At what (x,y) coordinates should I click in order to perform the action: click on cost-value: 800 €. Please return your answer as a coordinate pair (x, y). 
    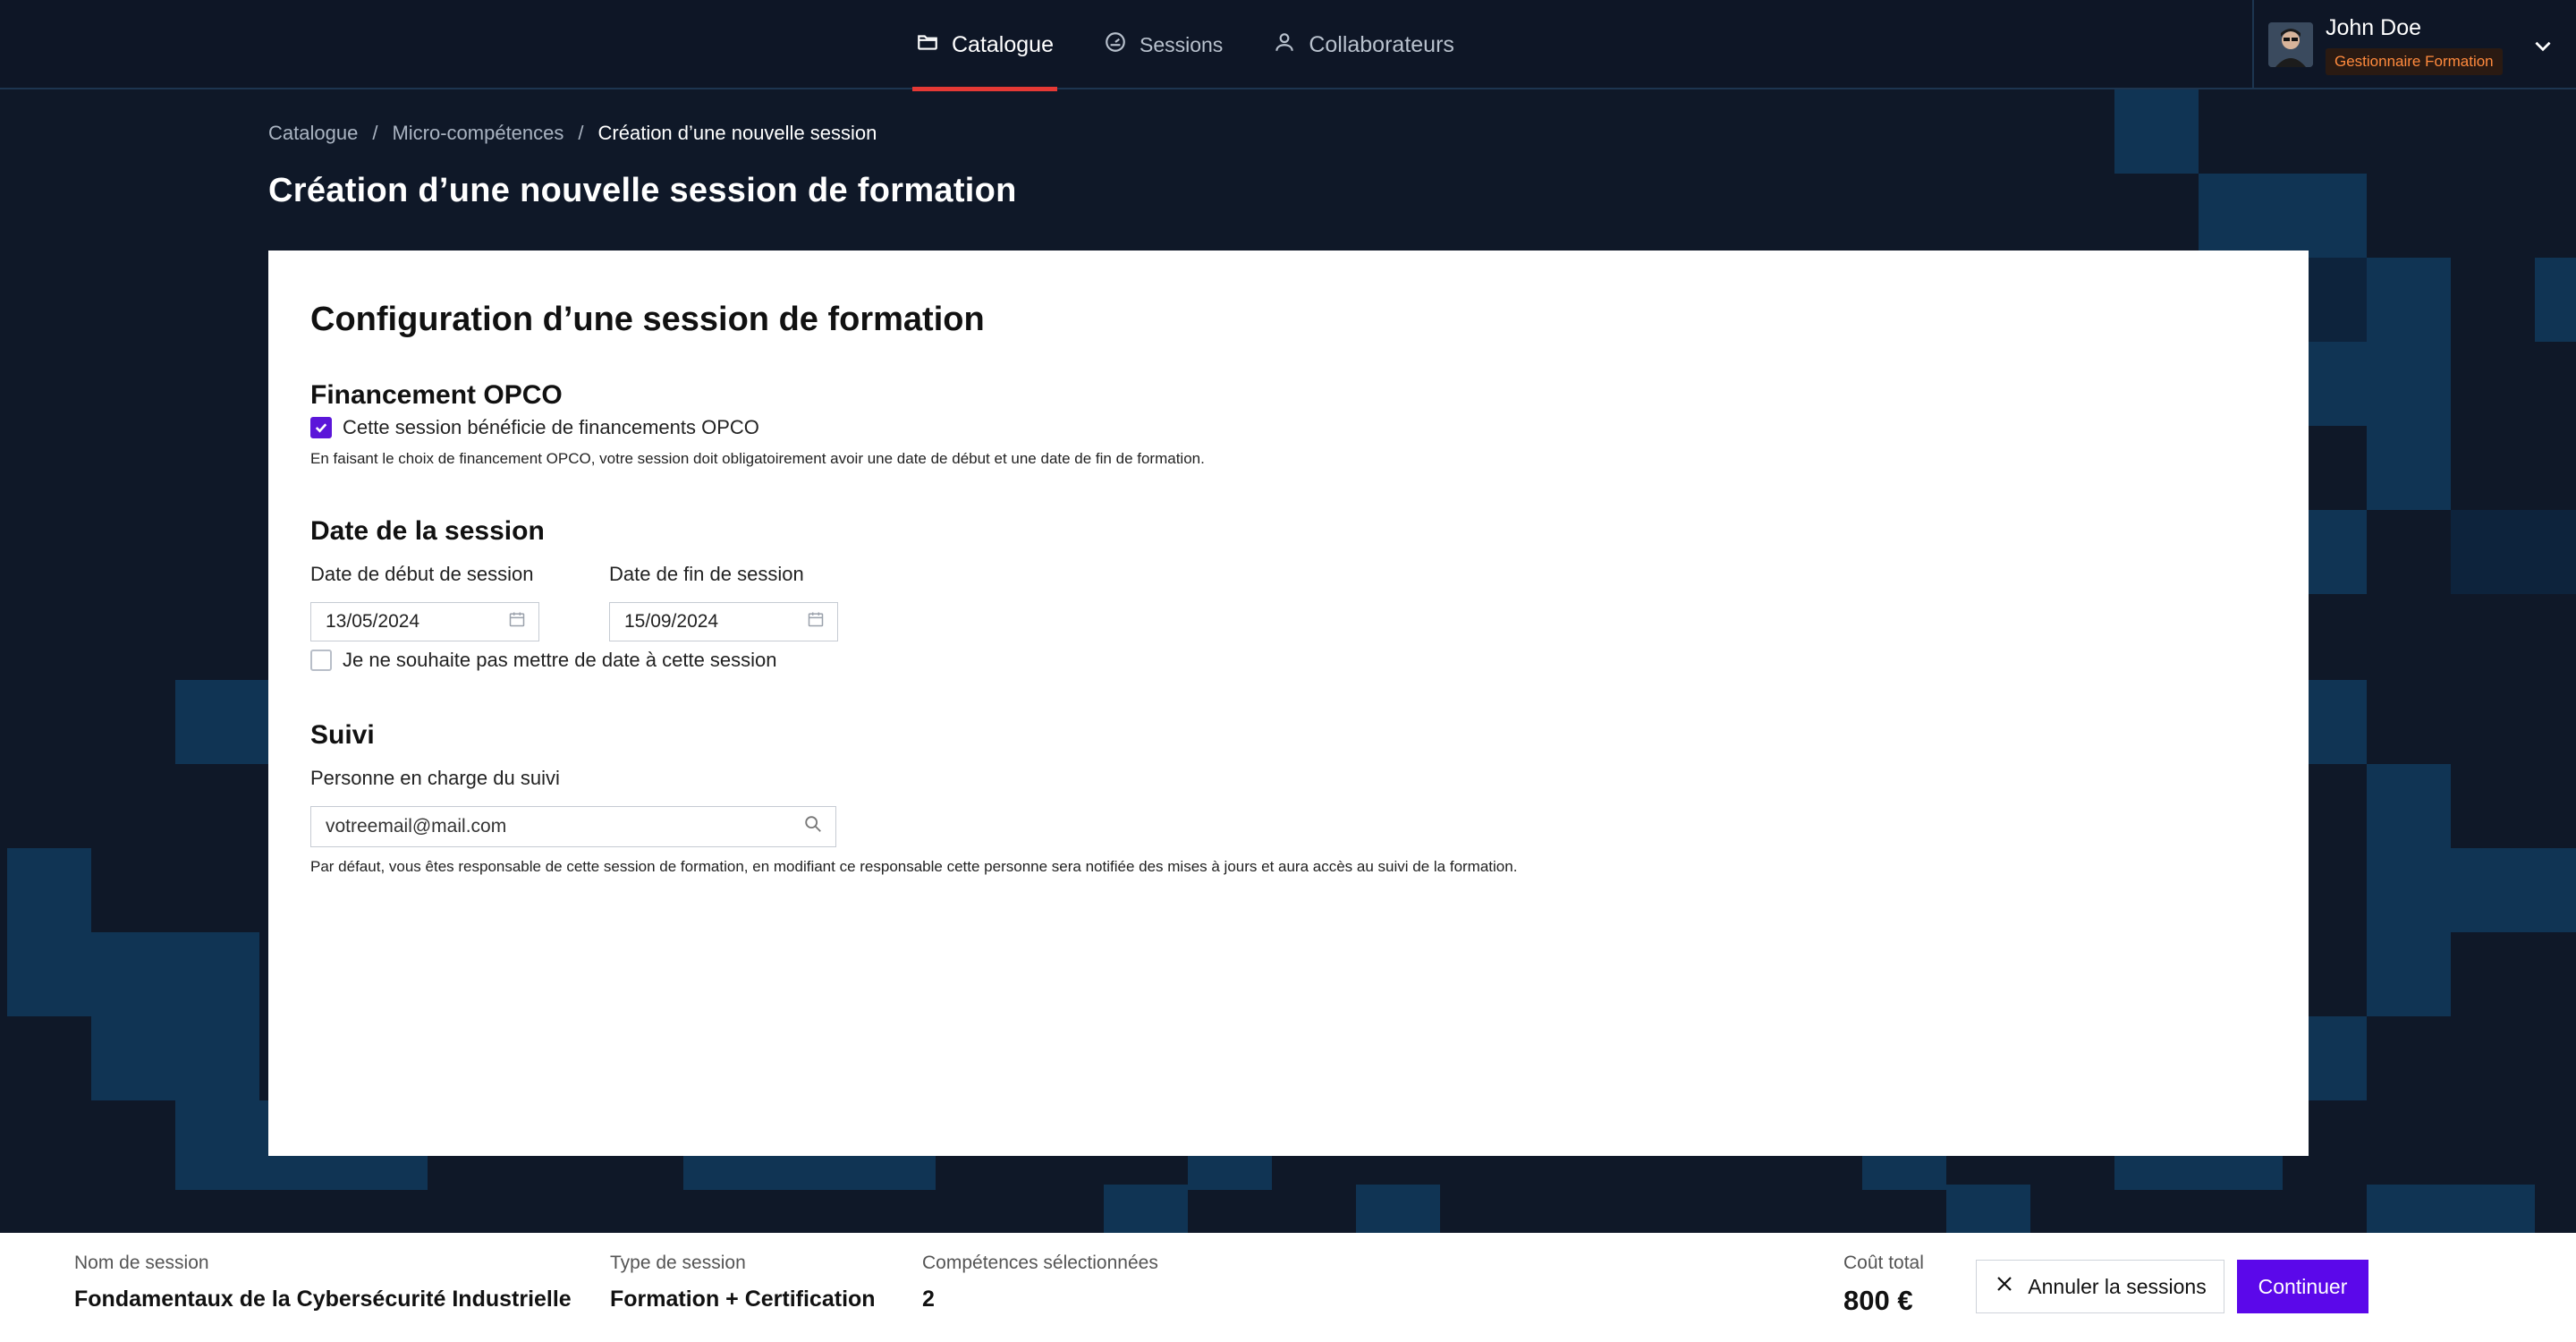
    Looking at the image, I should click on (1878, 1301).